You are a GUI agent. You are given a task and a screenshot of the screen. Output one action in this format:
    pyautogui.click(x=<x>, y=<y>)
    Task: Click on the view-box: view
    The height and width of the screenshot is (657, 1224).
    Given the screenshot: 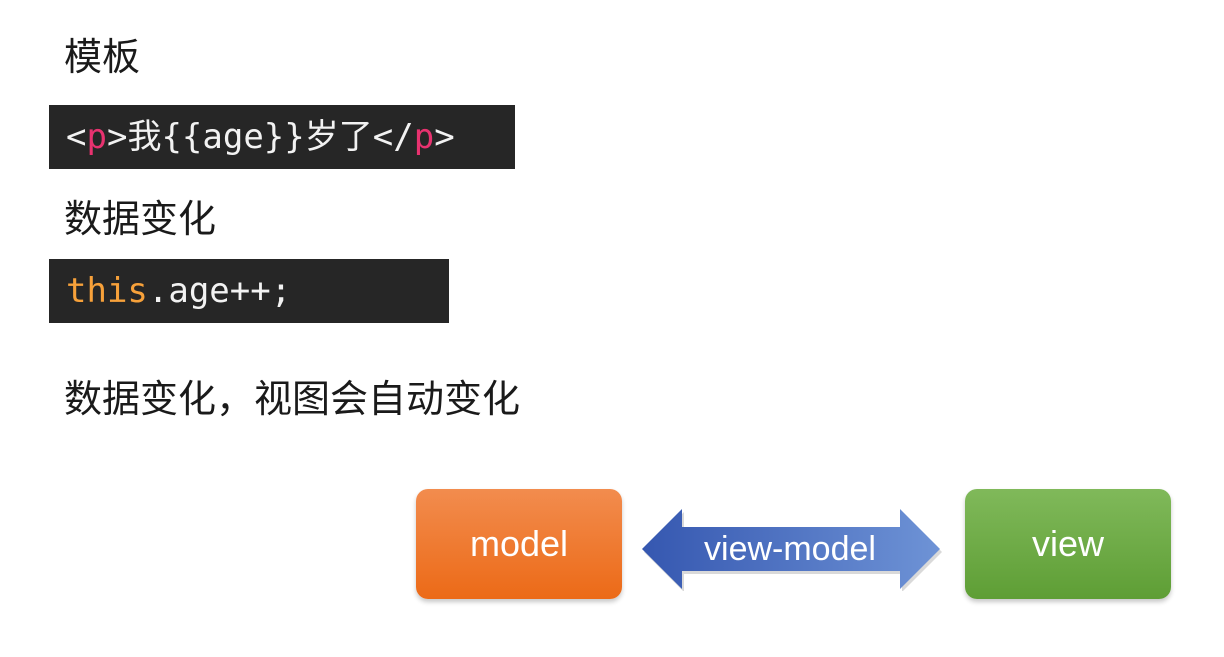 What is the action you would take?
    pyautogui.click(x=1068, y=544)
    